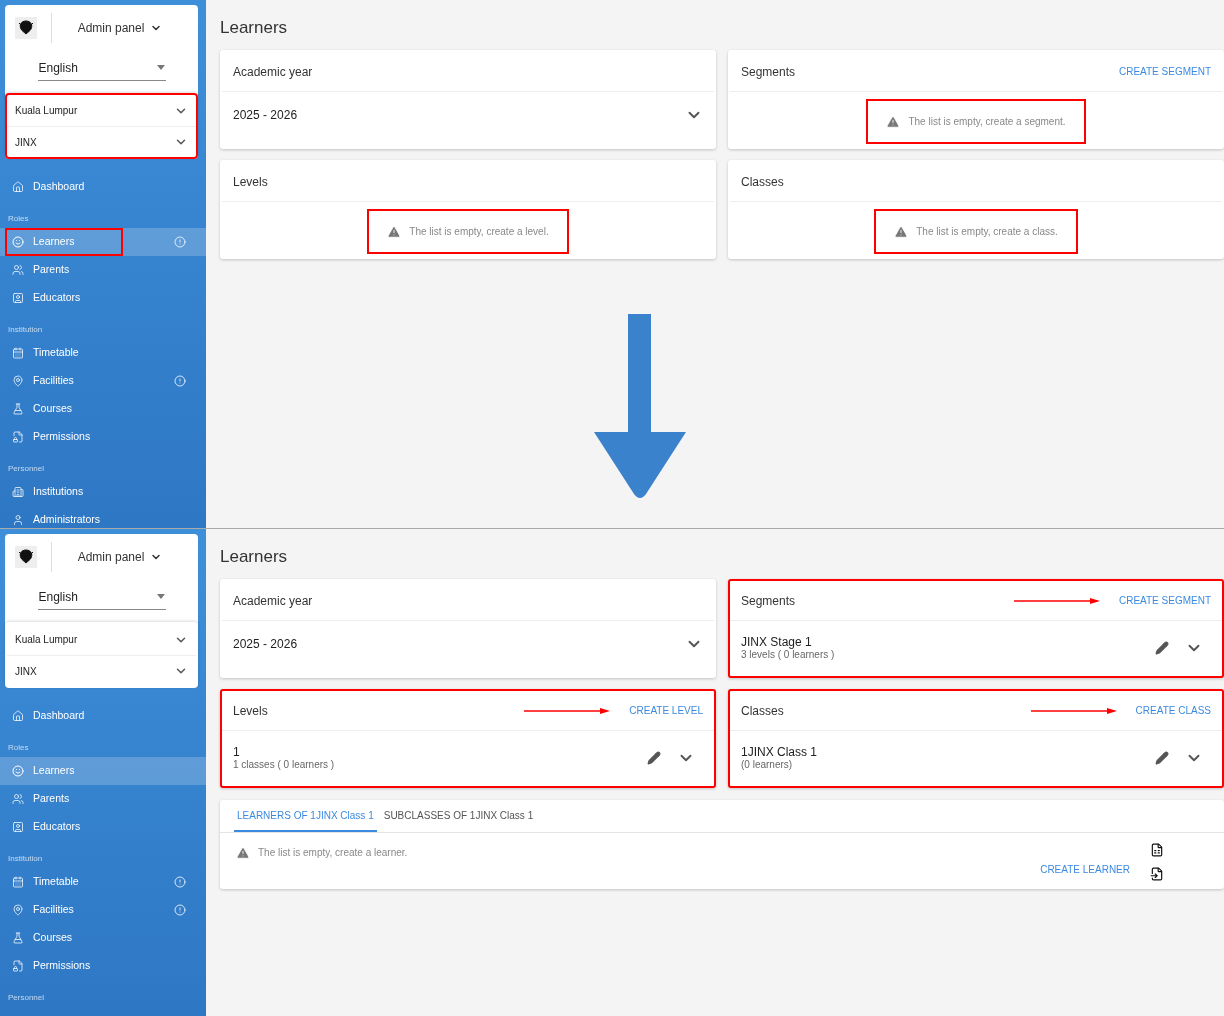 The width and height of the screenshot is (1224, 1016). Describe the element at coordinates (18, 492) in the screenshot. I see `building-icon` at that location.